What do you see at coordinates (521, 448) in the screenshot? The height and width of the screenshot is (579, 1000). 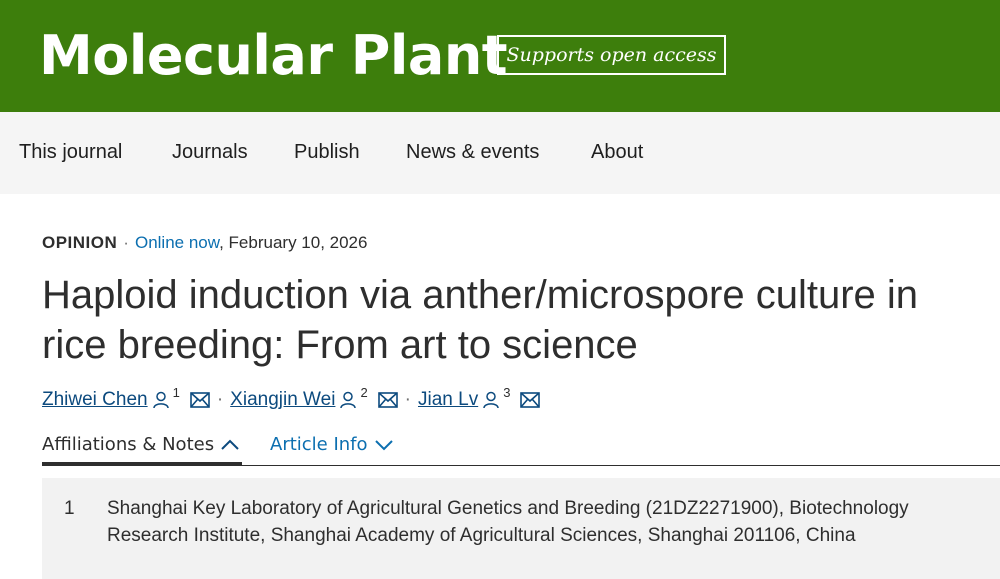 I see `article-tabs: Affiliations & Notes Article Info` at bounding box center [521, 448].